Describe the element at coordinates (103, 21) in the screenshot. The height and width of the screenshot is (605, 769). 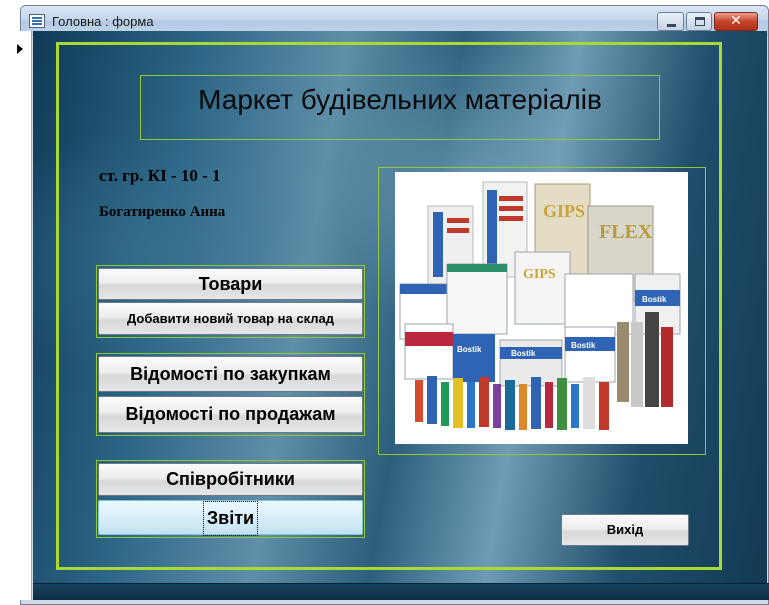
I see `window-title: Головна : форма` at that location.